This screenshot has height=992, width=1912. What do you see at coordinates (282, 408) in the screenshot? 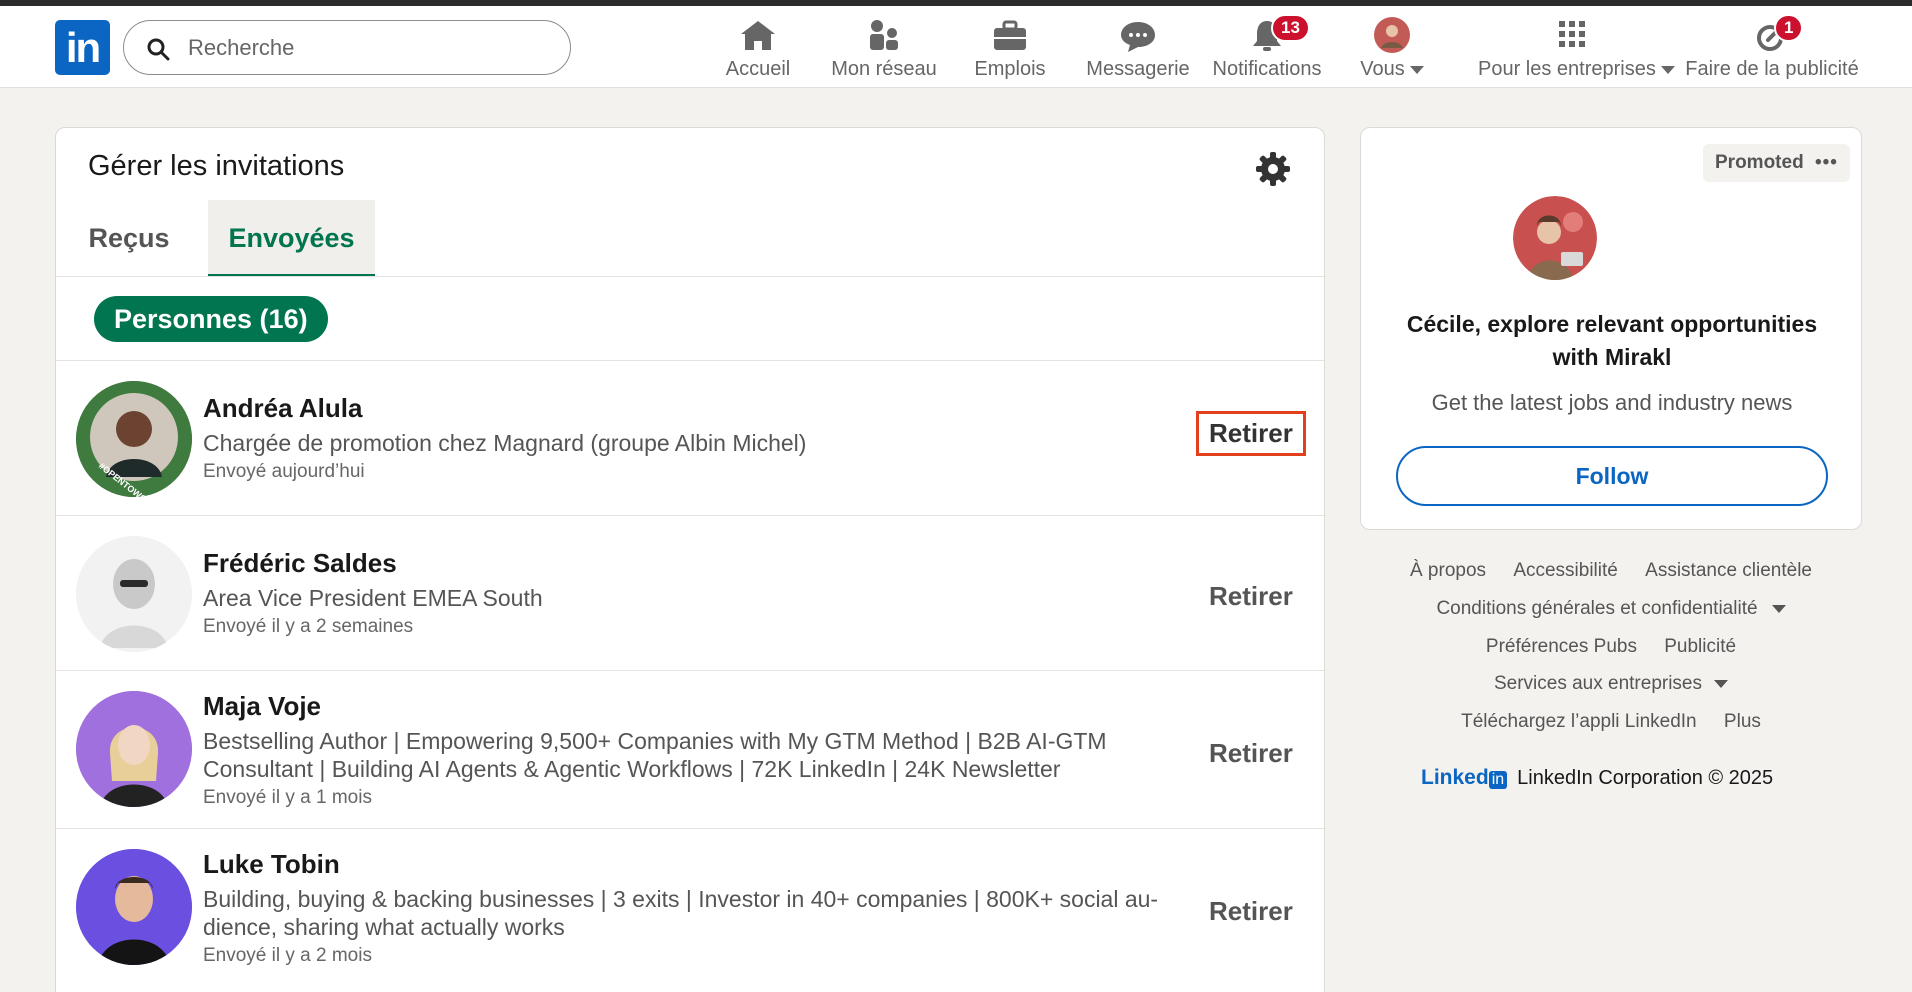
I see `person-name: Andréa Alula` at bounding box center [282, 408].